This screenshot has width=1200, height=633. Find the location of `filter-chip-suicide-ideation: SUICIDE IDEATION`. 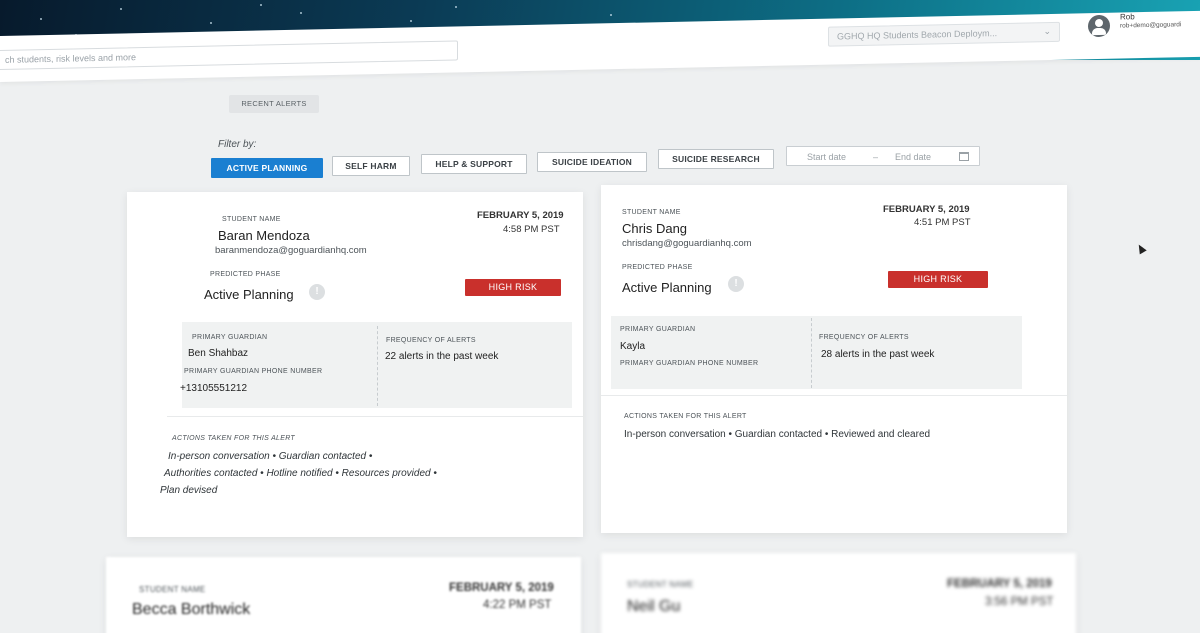

filter-chip-suicide-ideation: SUICIDE IDEATION is located at coordinates (592, 162).